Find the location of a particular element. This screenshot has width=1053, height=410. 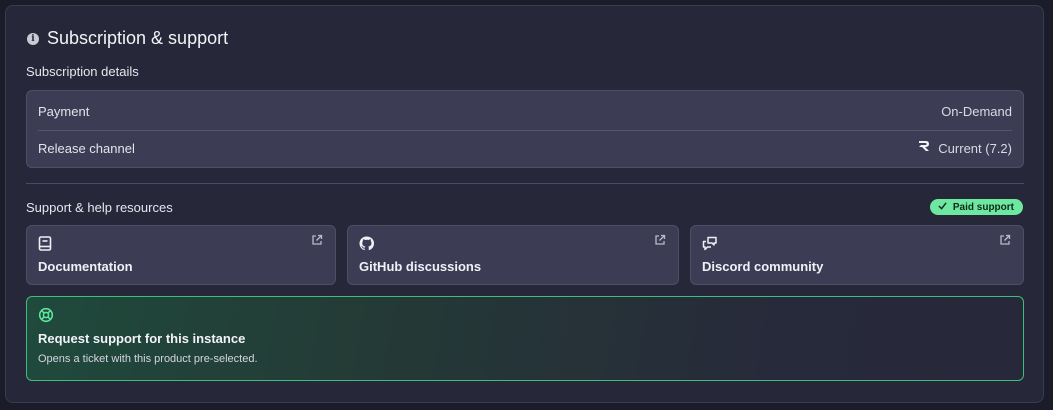

paid-support-badge: Paid support is located at coordinates (976, 207).